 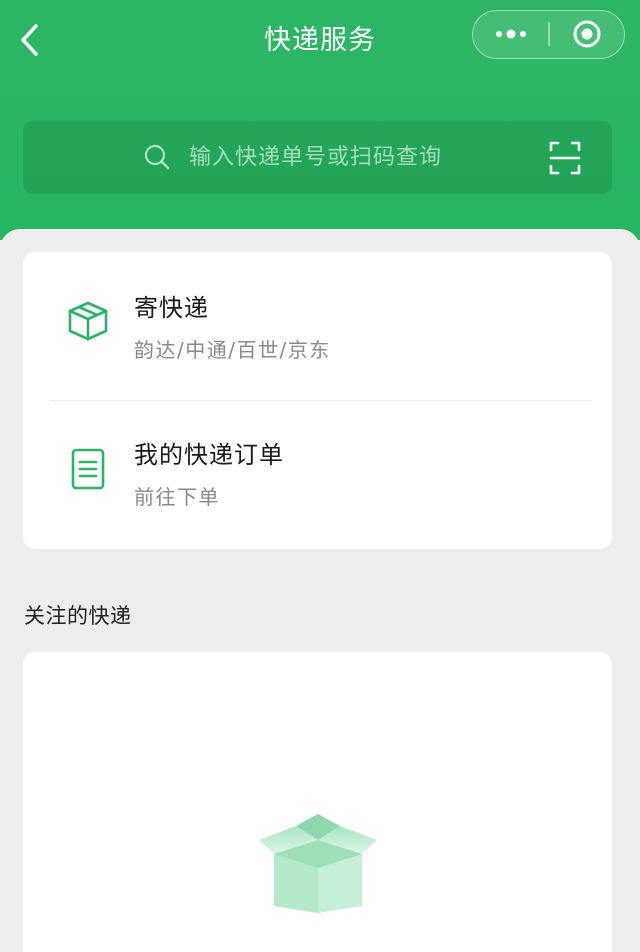 What do you see at coordinates (177, 497) in the screenshot?
I see `my-orders-subtitle: 前往下单` at bounding box center [177, 497].